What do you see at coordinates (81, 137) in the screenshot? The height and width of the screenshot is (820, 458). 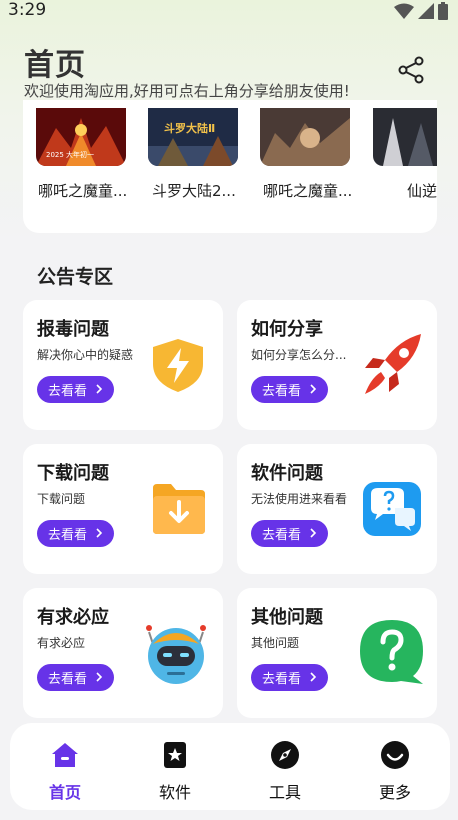 I see `poster-1: 2025 大年初一` at bounding box center [81, 137].